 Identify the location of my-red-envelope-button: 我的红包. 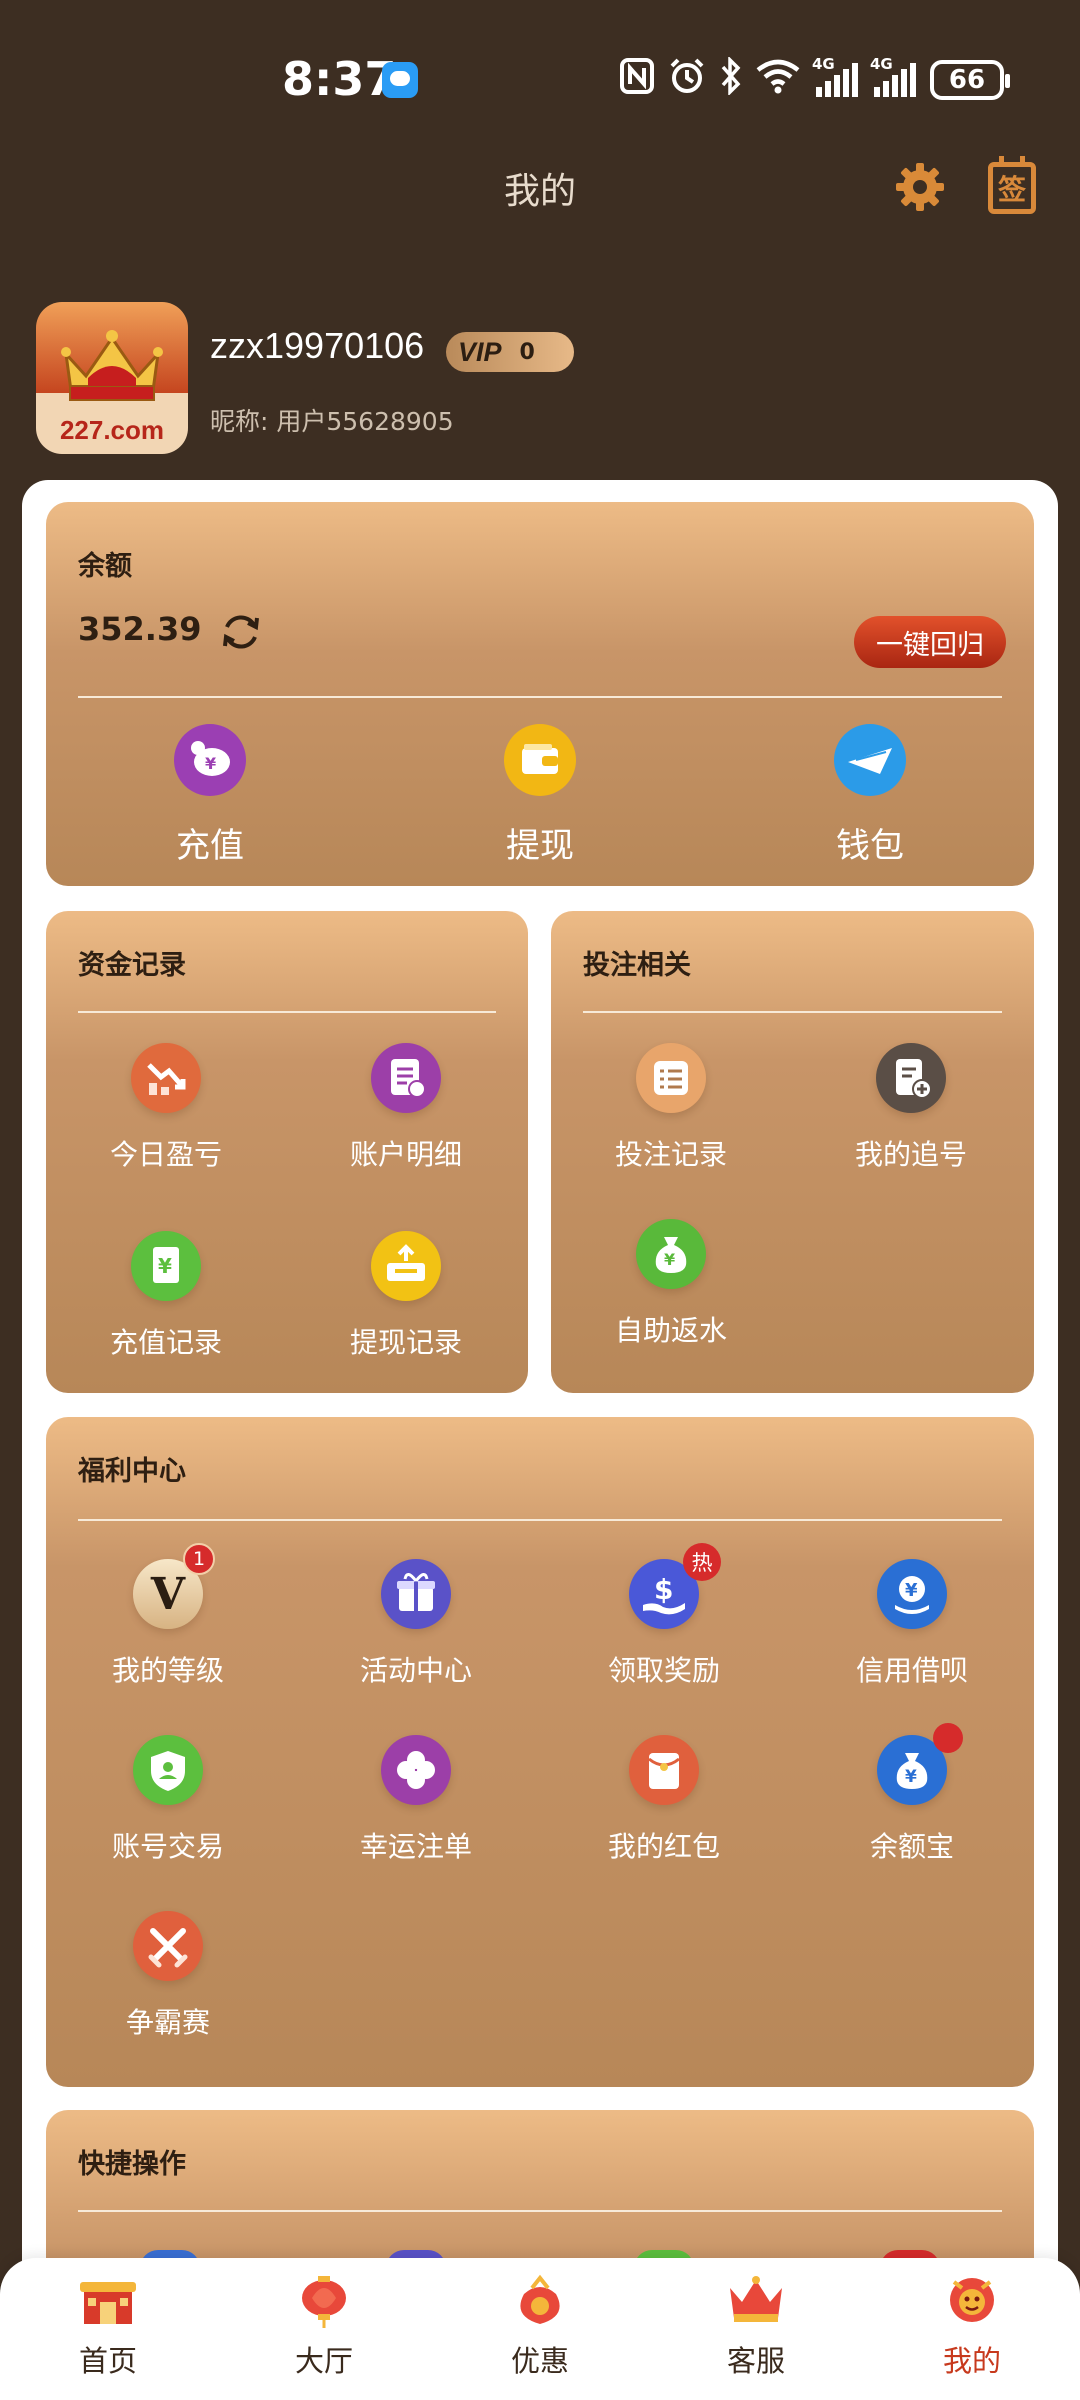
(664, 1800).